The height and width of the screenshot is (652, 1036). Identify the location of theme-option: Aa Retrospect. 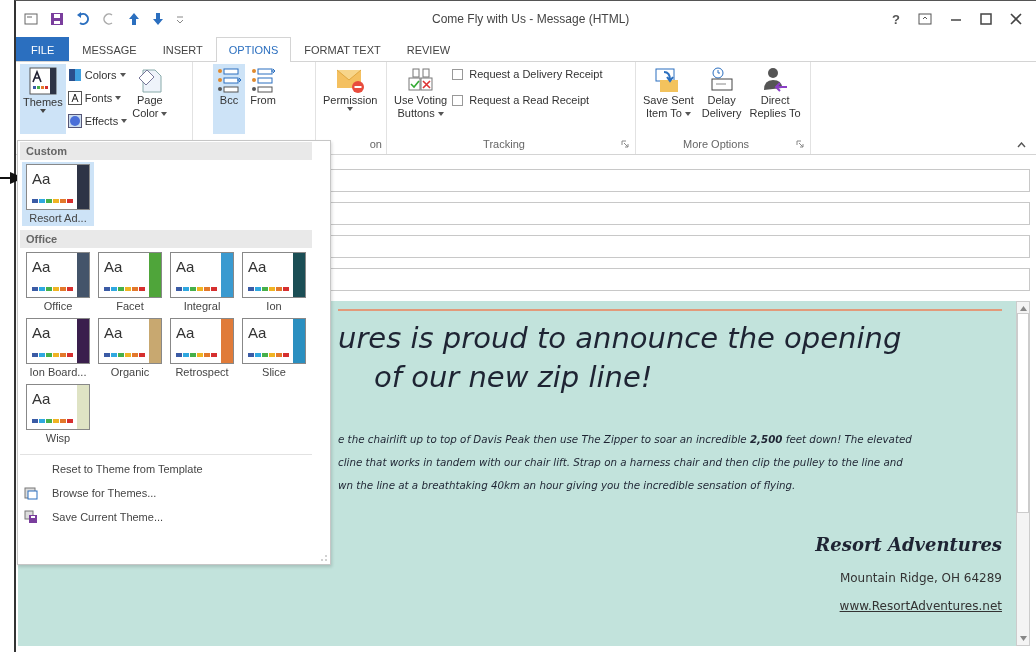
(202, 348).